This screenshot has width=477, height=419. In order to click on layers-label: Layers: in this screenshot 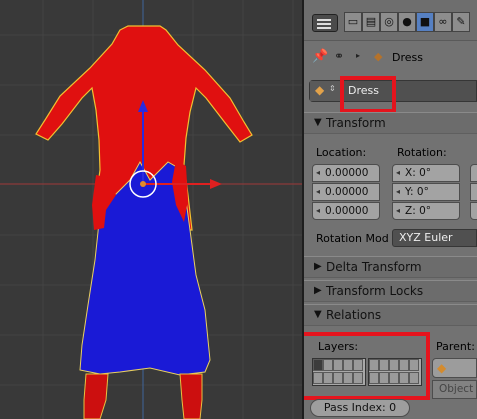, I will do `click(338, 346)`.